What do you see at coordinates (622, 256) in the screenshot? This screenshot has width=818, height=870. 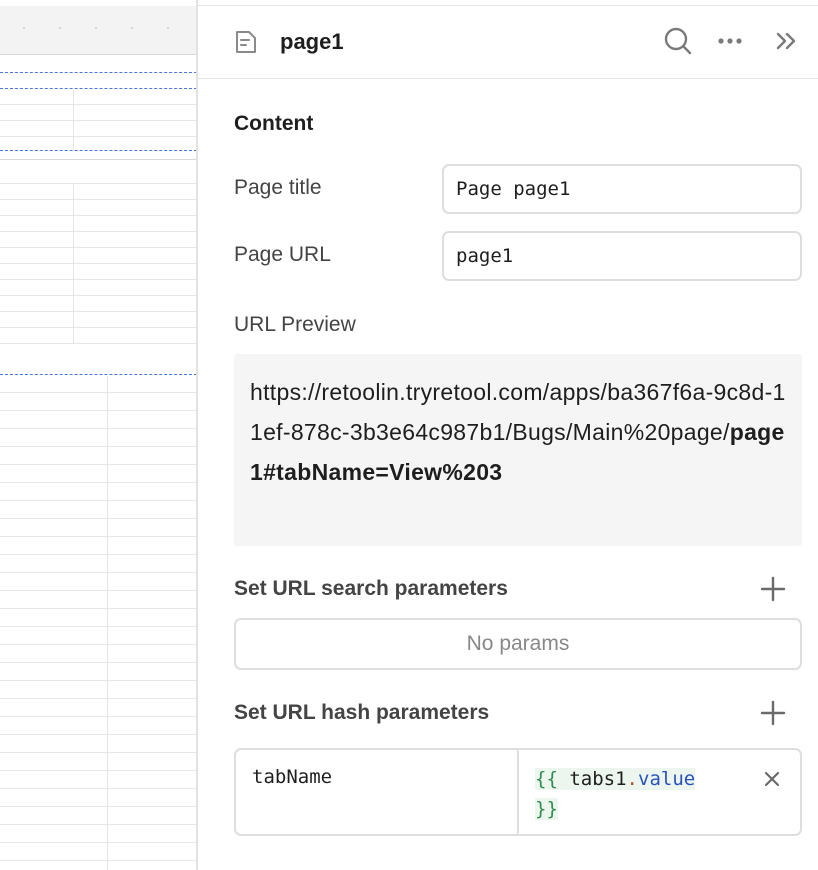 I see `page-url-input: page1` at bounding box center [622, 256].